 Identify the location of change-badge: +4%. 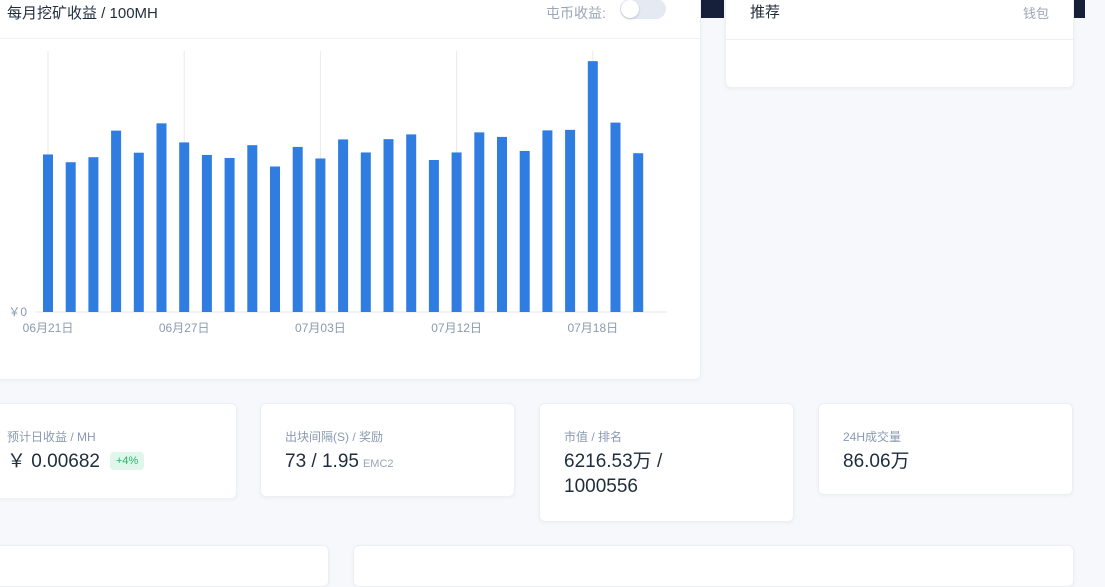
(127, 461).